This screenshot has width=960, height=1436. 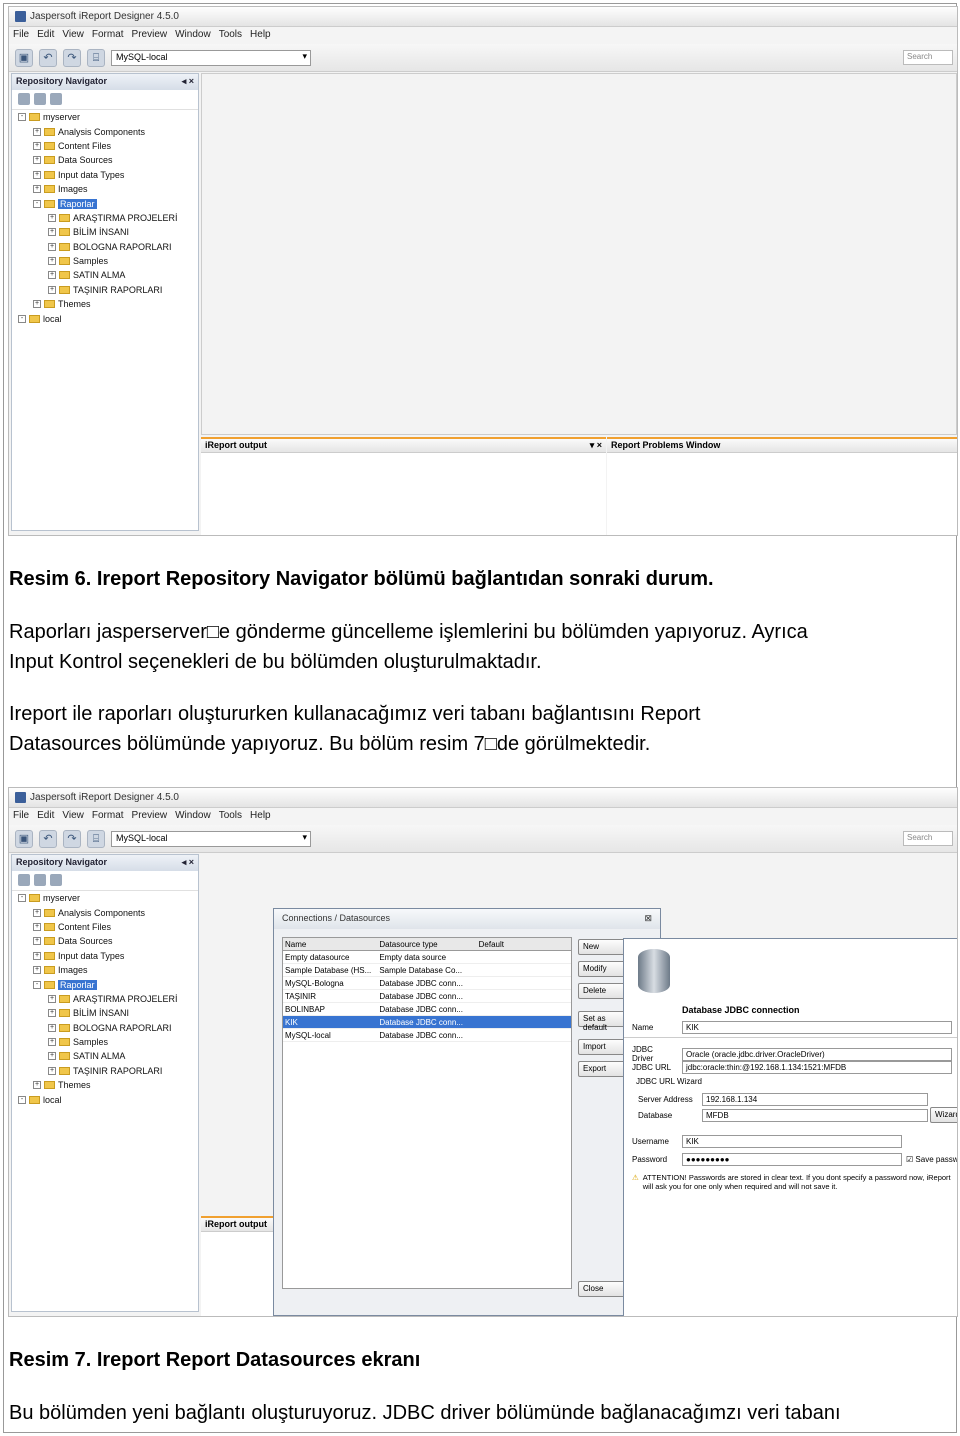 What do you see at coordinates (105, 1085) in the screenshot?
I see `tree-node: + Themes` at bounding box center [105, 1085].